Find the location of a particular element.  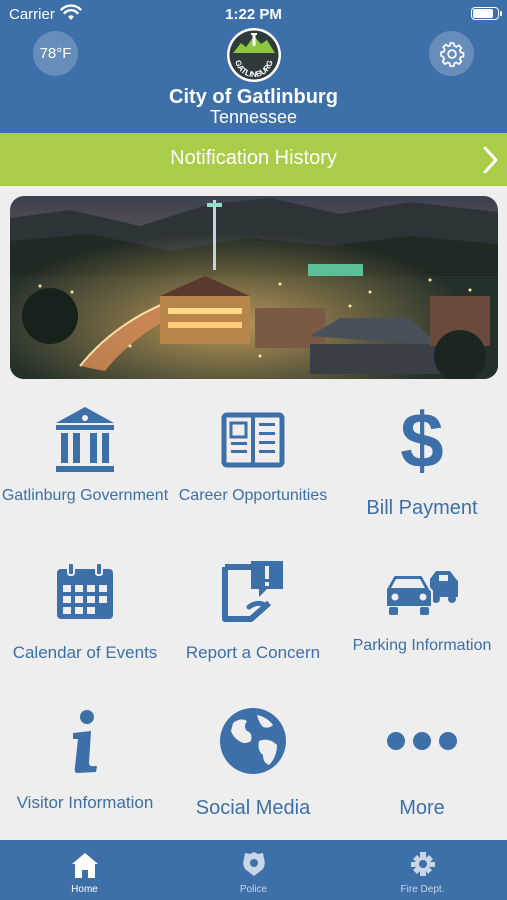

tab-fire-dept: Fire Dept. is located at coordinates (422, 870).